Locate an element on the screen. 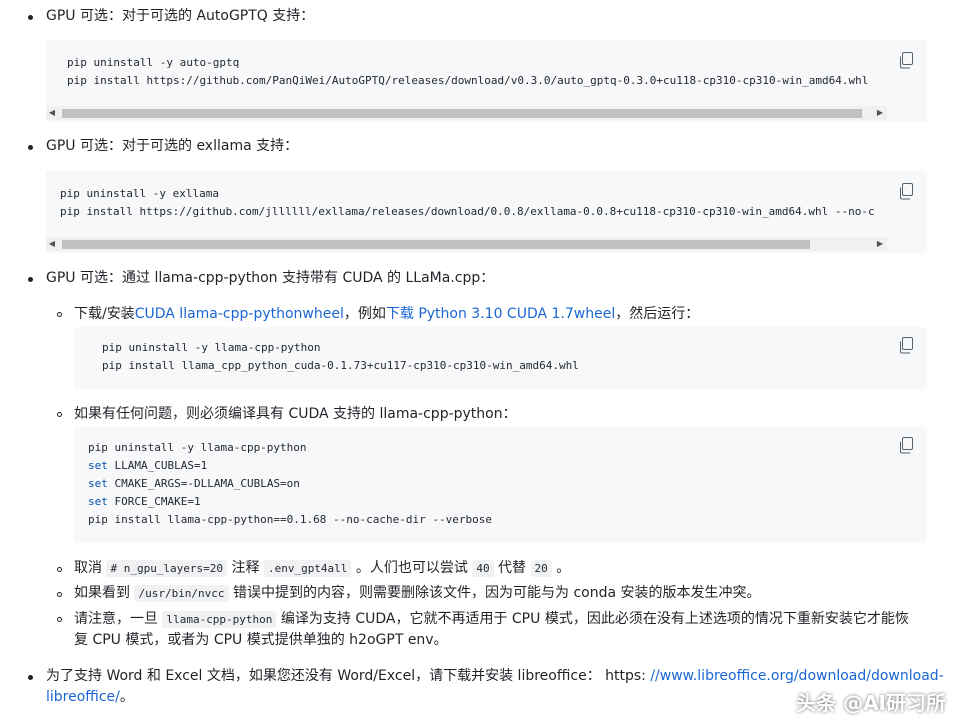 The height and width of the screenshot is (724, 966). code-line: pip uninstall -y exllama is located at coordinates (139, 193).